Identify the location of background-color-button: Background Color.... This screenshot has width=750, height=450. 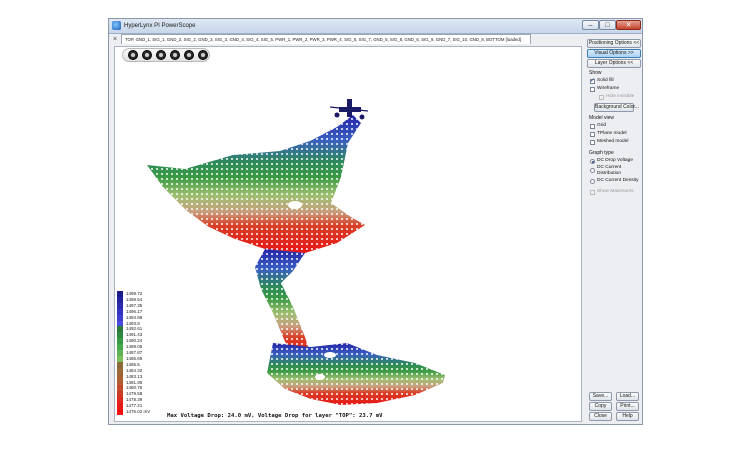
(616, 107).